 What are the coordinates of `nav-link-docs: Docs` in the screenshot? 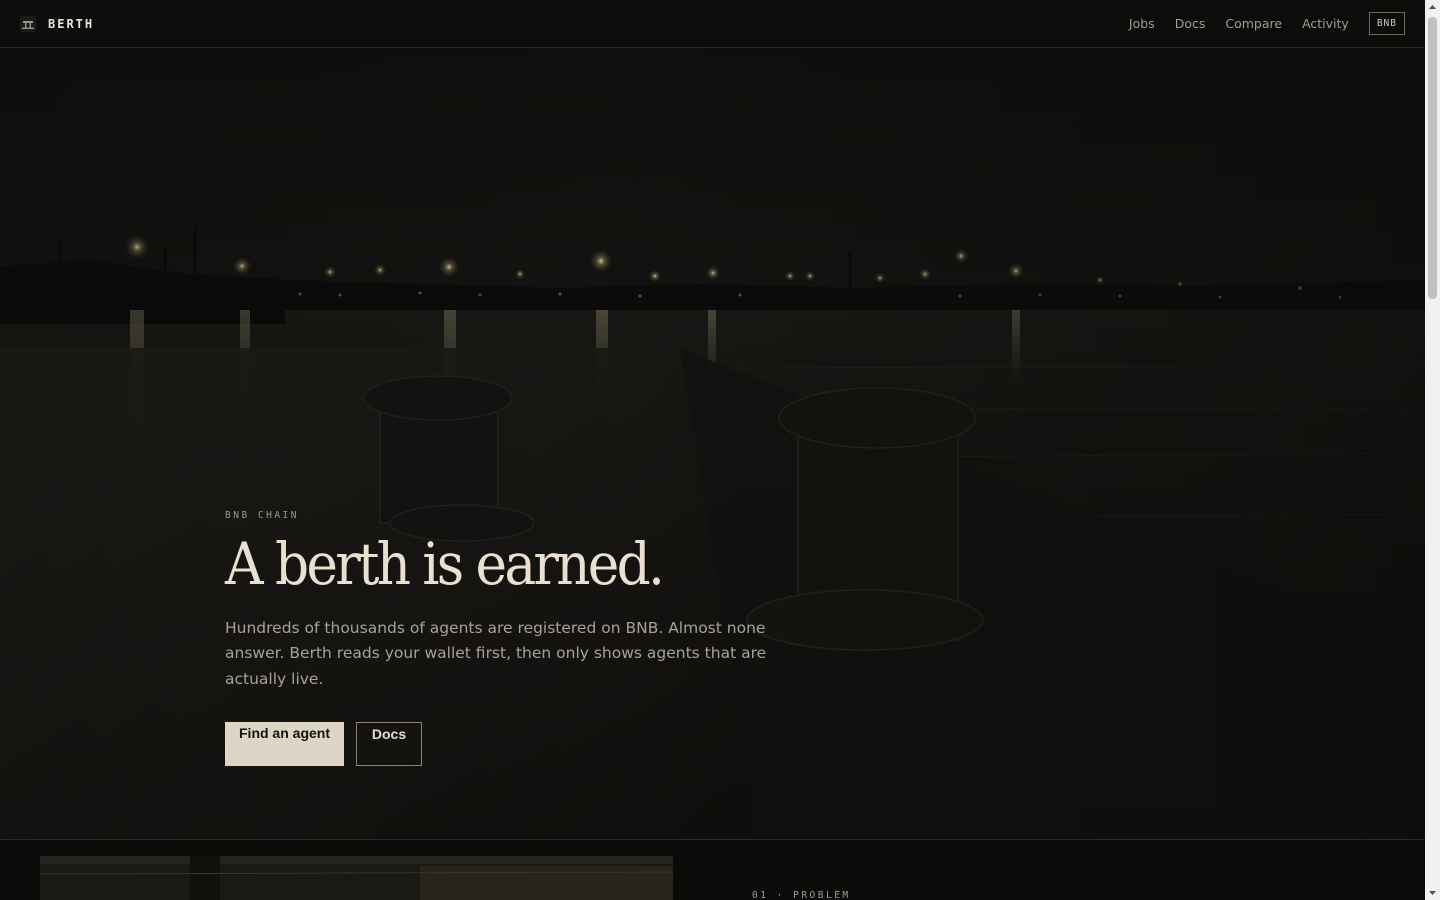 It's located at (1190, 23).